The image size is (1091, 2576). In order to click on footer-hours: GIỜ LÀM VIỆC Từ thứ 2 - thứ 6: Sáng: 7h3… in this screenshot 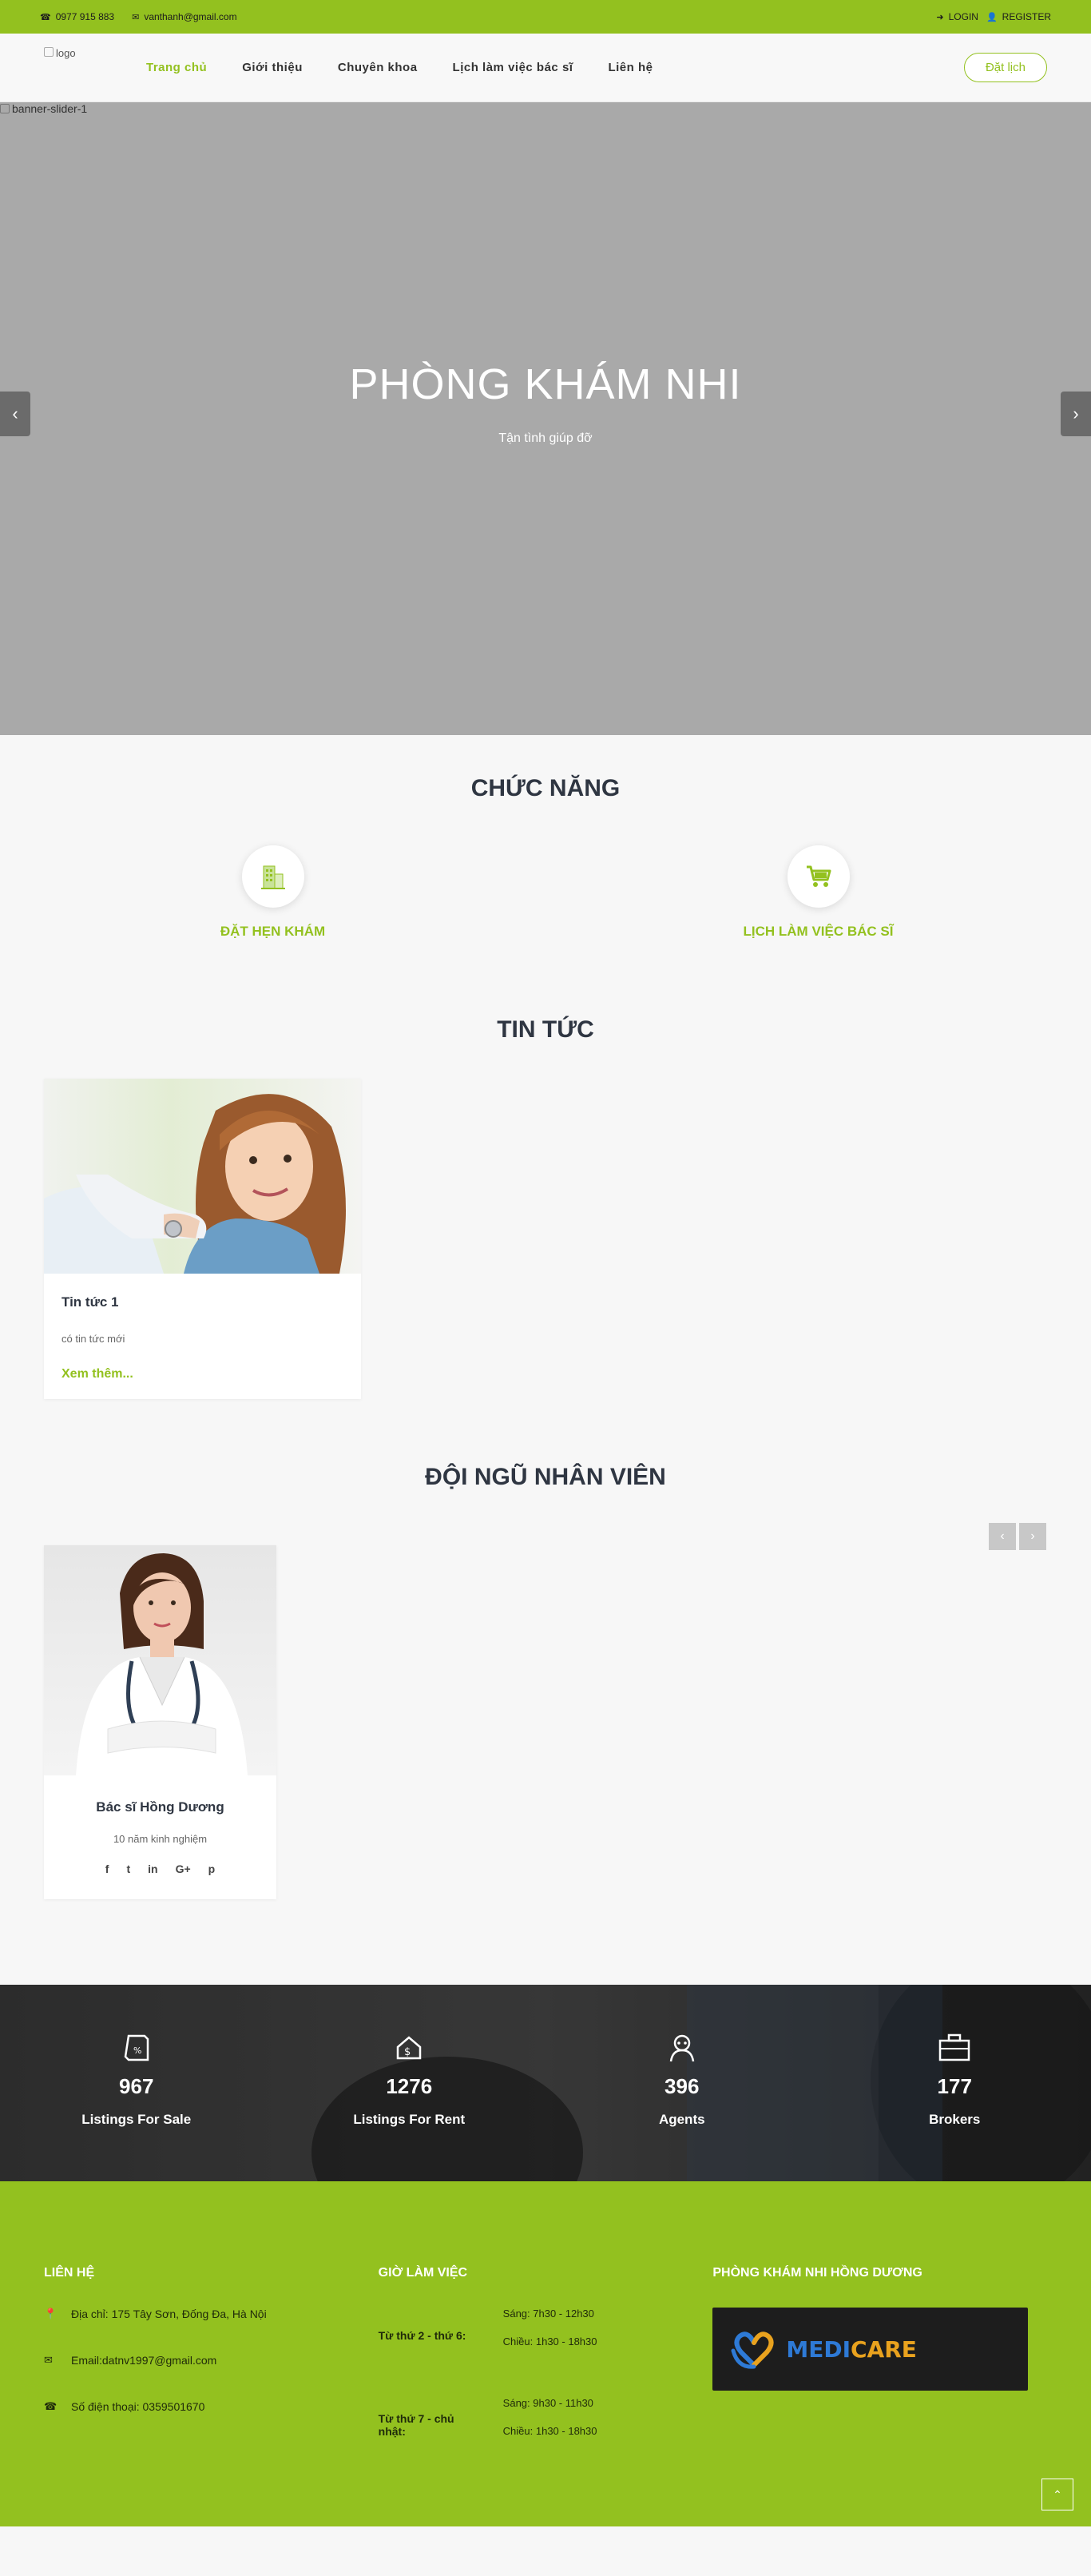, I will do `click(546, 2353)`.